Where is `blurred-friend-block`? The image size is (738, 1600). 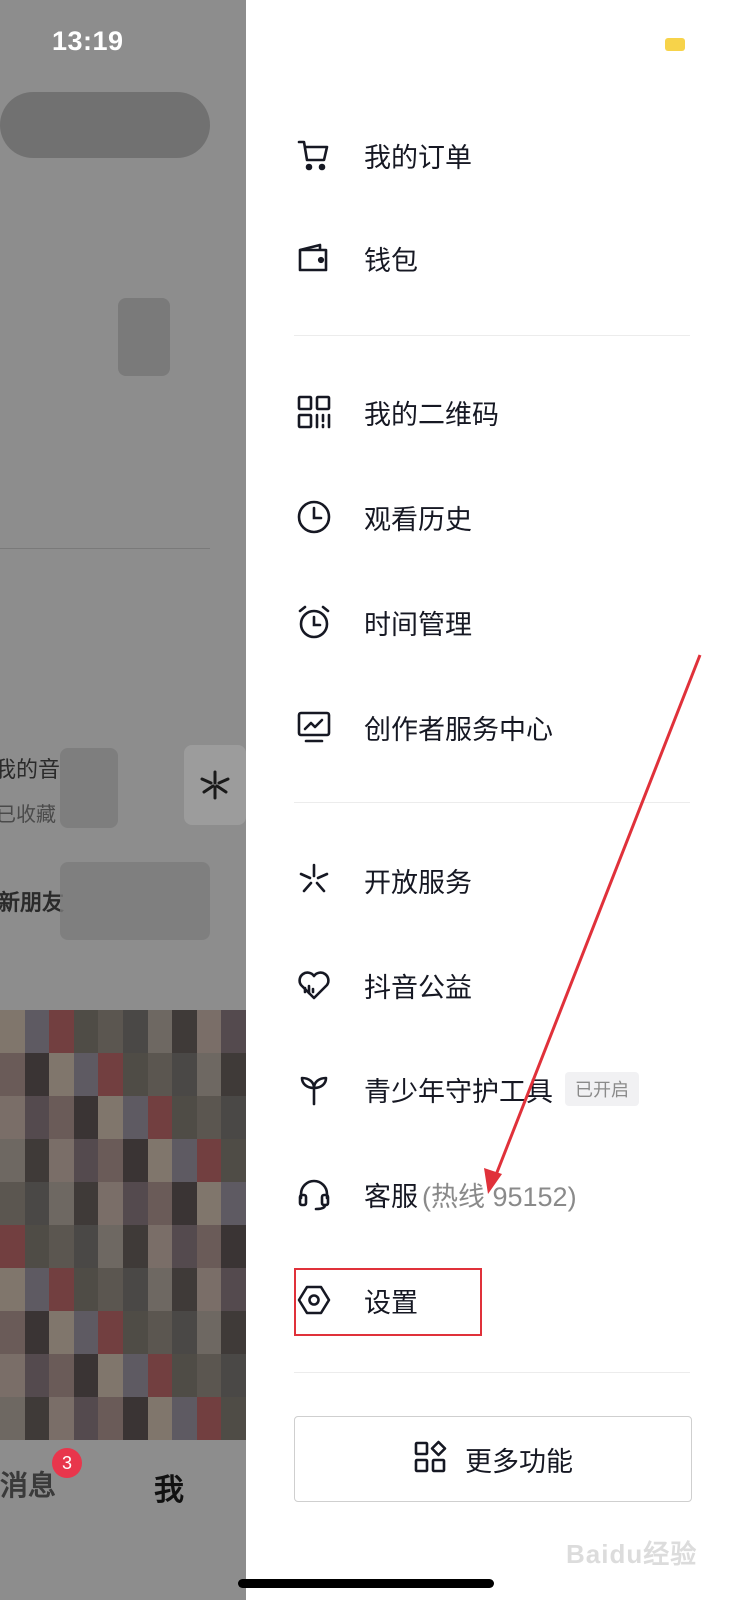
blurred-friend-block is located at coordinates (135, 901).